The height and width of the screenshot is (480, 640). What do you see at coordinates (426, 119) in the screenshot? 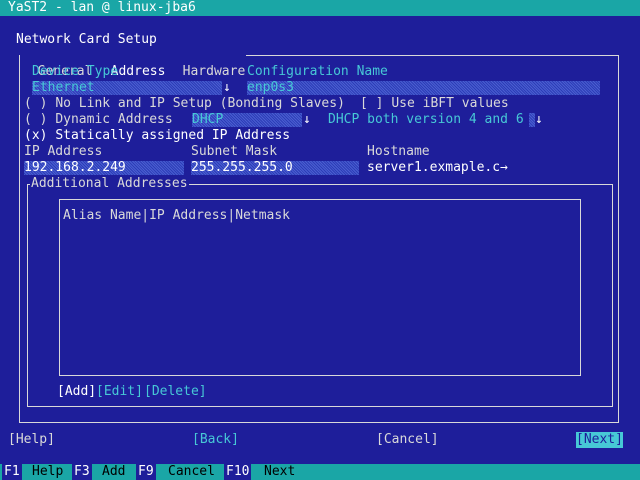
I see `dhcp-version-value: DHCP both version 4 and 6` at bounding box center [426, 119].